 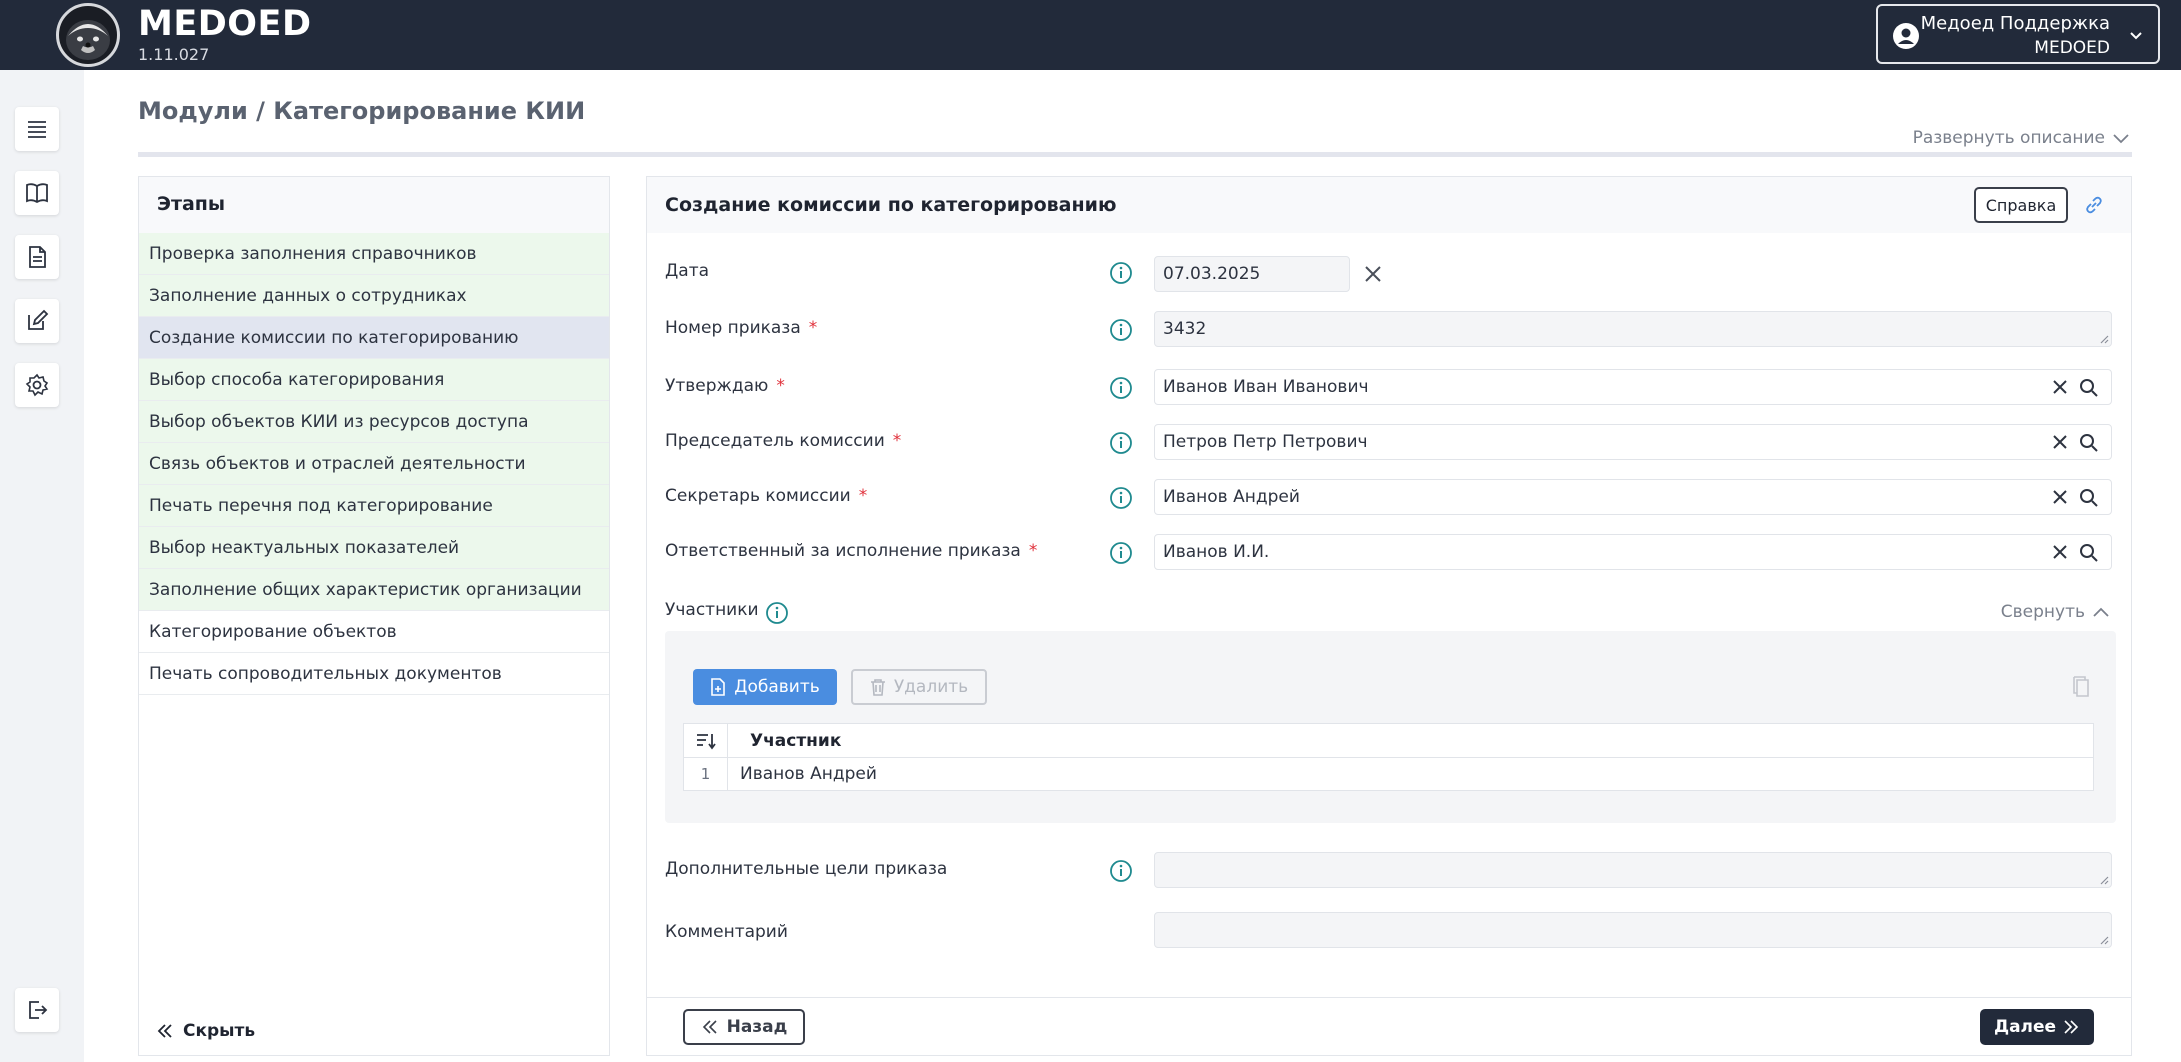 I want to click on rail-book-button, so click(x=37, y=193).